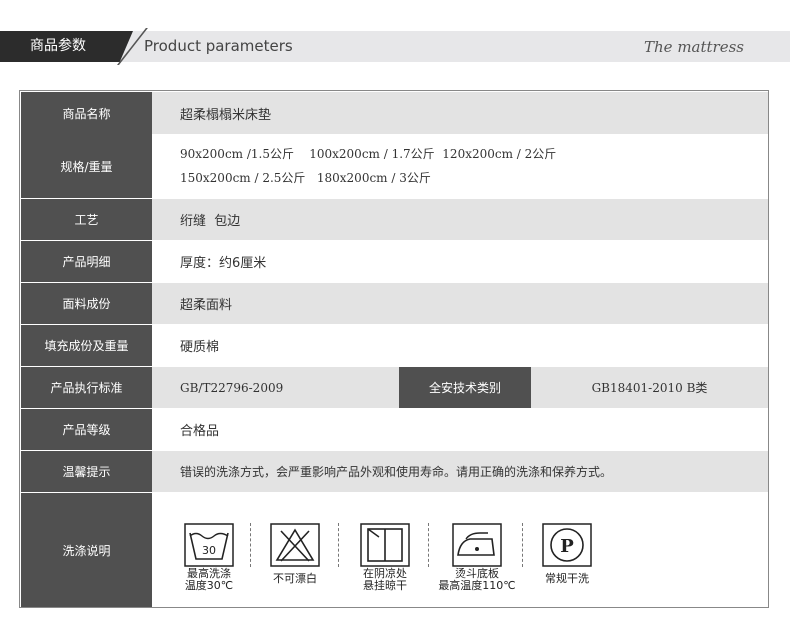 The image size is (790, 623). I want to click on dry-in-shade-icon, so click(385, 545).